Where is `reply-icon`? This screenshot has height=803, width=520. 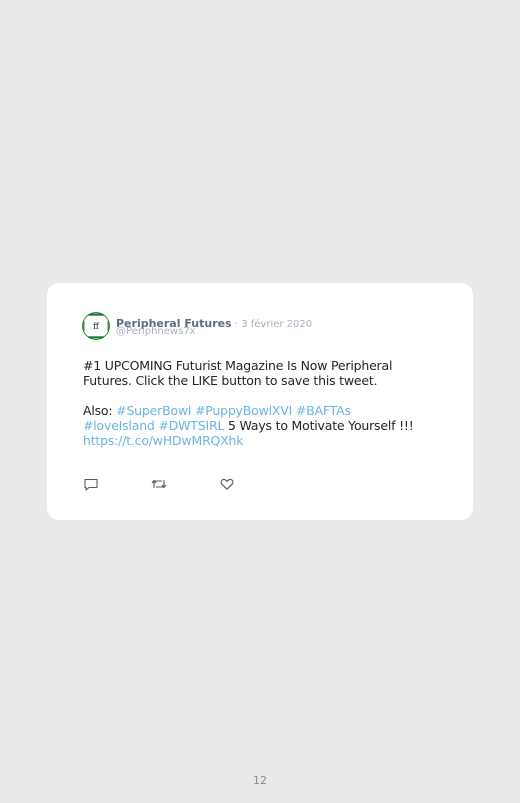
reply-icon is located at coordinates (91, 484).